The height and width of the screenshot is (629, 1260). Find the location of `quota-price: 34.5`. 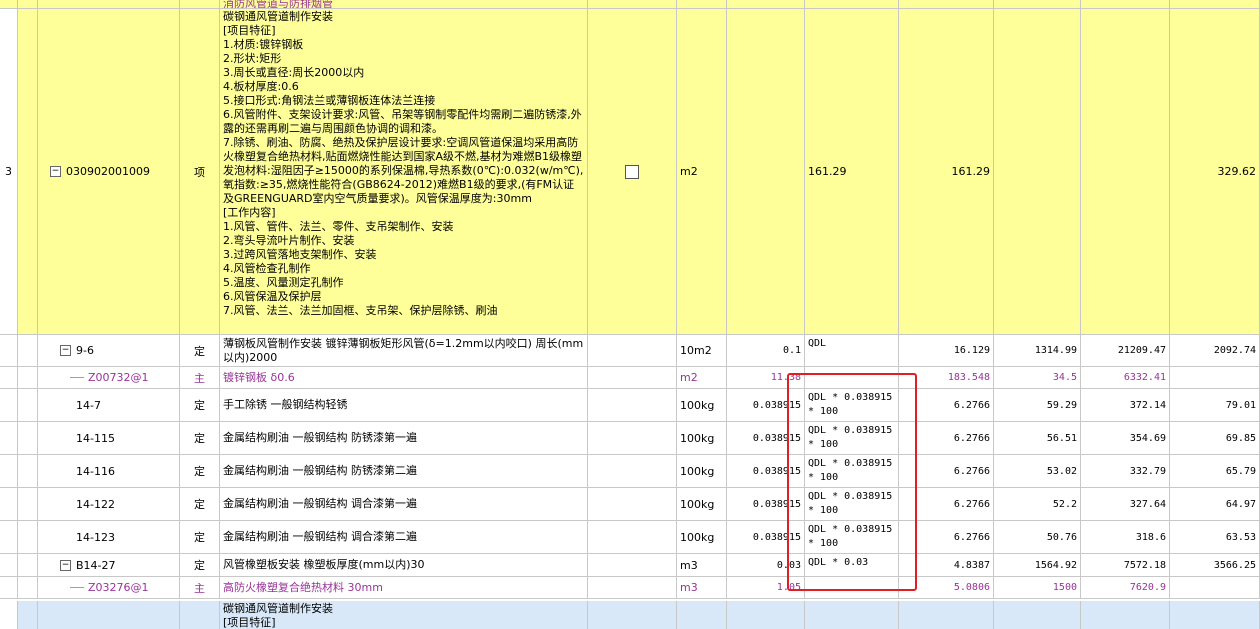

quota-price: 34.5 is located at coordinates (1037, 377).